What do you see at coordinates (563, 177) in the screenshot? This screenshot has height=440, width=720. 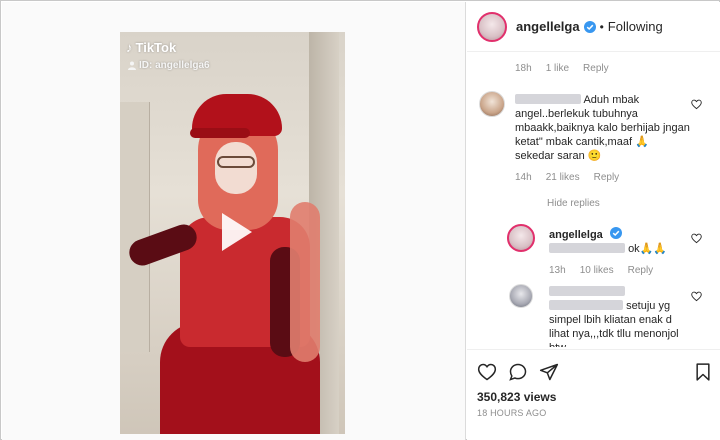 I see `comment-likes: 21 likes` at bounding box center [563, 177].